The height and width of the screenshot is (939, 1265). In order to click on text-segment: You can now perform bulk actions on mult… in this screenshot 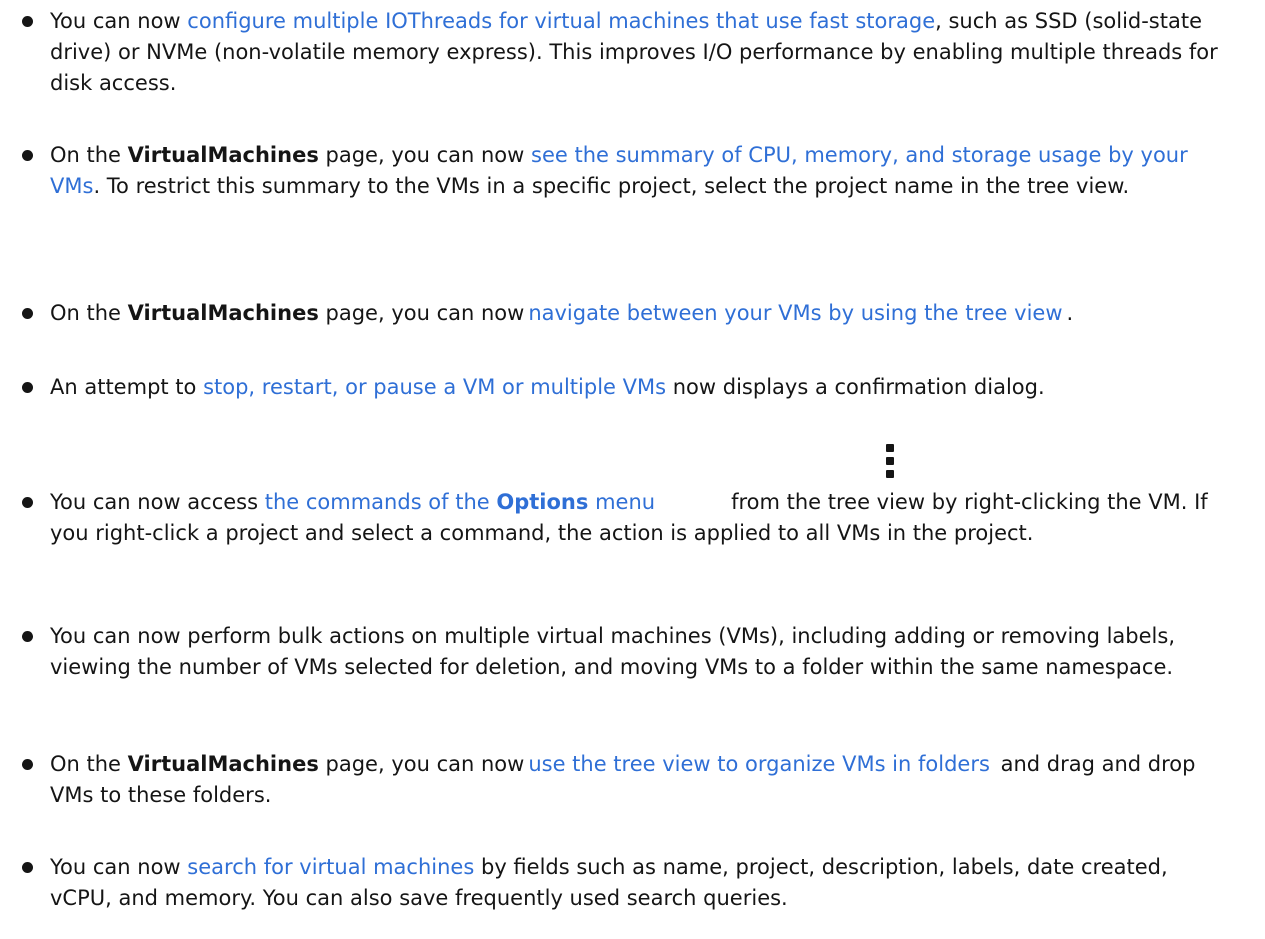, I will do `click(612, 651)`.